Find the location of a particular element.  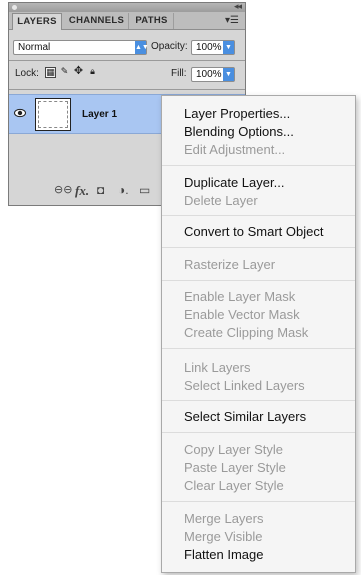

menu-item-clear-layer-style: Clear Layer Style is located at coordinates (234, 485).